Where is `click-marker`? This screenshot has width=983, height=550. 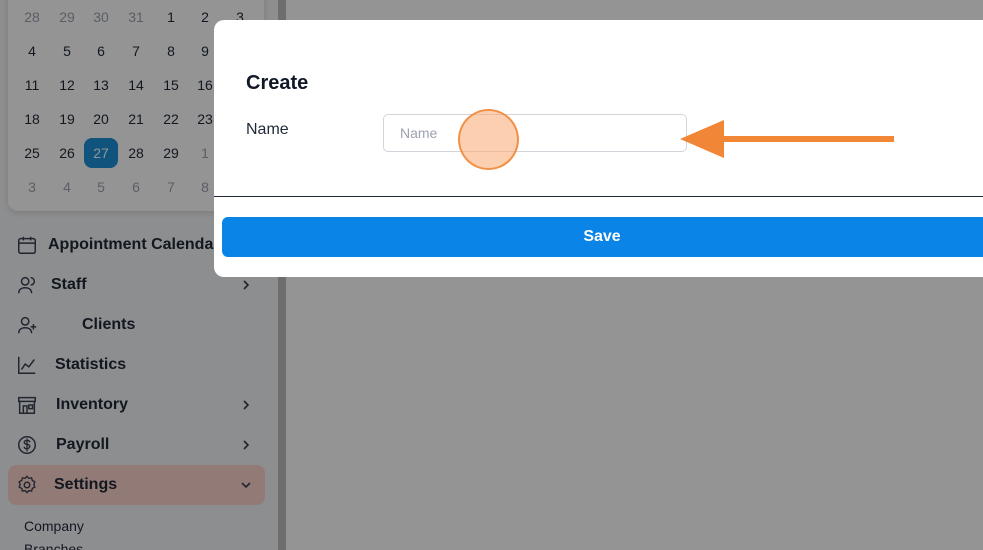 click-marker is located at coordinates (488, 139).